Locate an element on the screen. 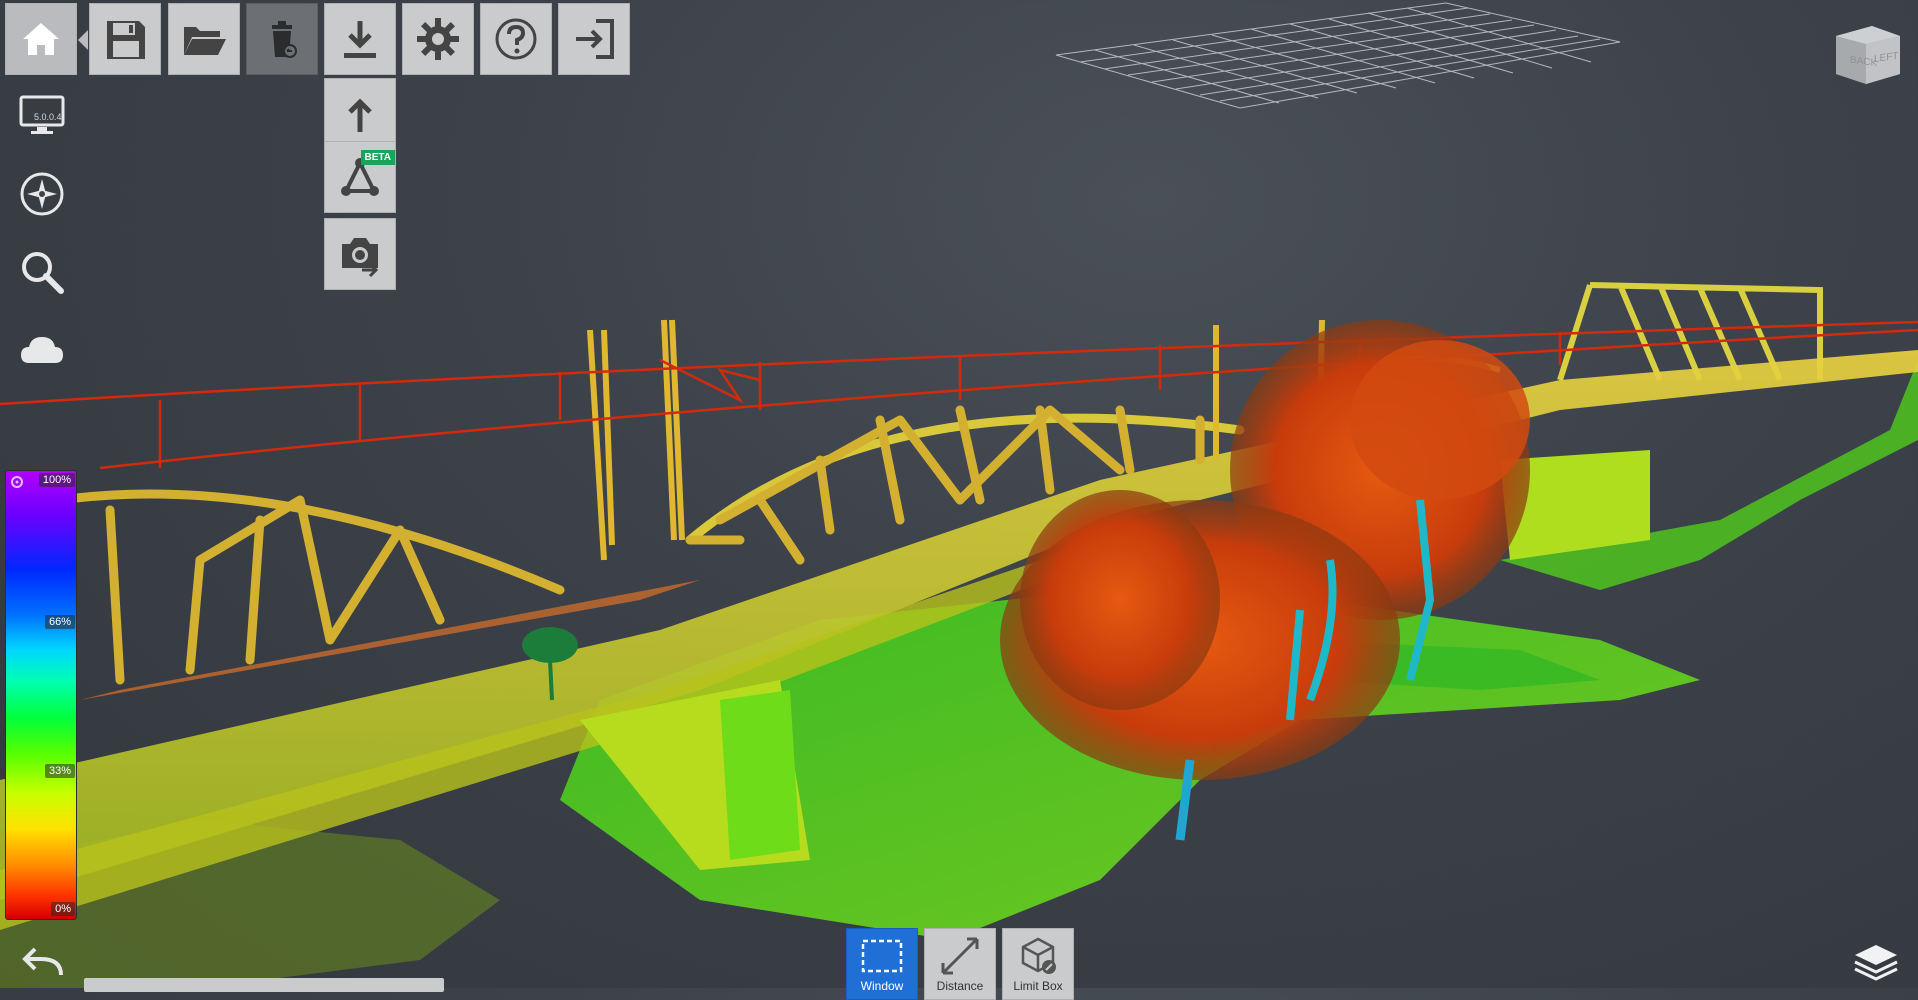 The height and width of the screenshot is (1000, 1918). color-scale-bar is located at coordinates (41, 695).